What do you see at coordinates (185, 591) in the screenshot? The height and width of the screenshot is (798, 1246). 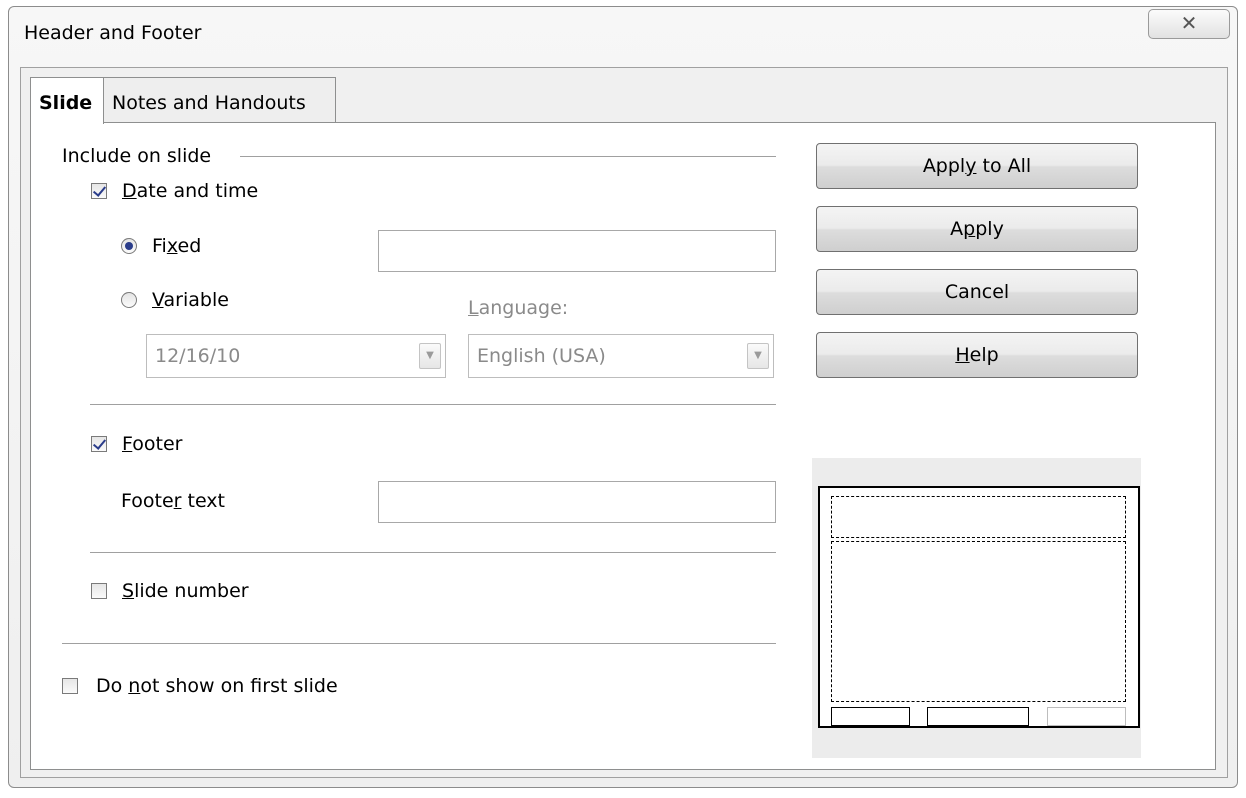 I see `slide-number-label: Slide number` at bounding box center [185, 591].